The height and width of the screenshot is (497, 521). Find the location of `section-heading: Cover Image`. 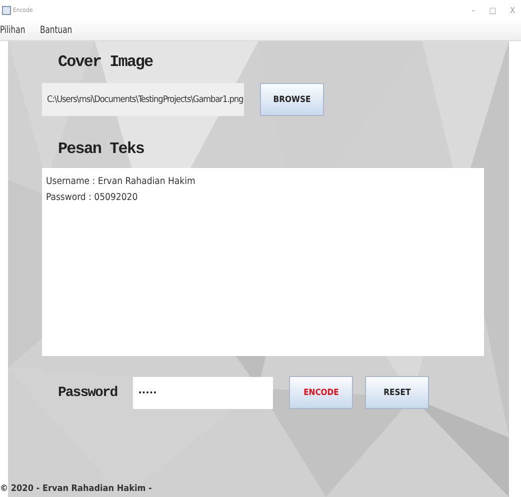

section-heading: Cover Image is located at coordinates (106, 62).